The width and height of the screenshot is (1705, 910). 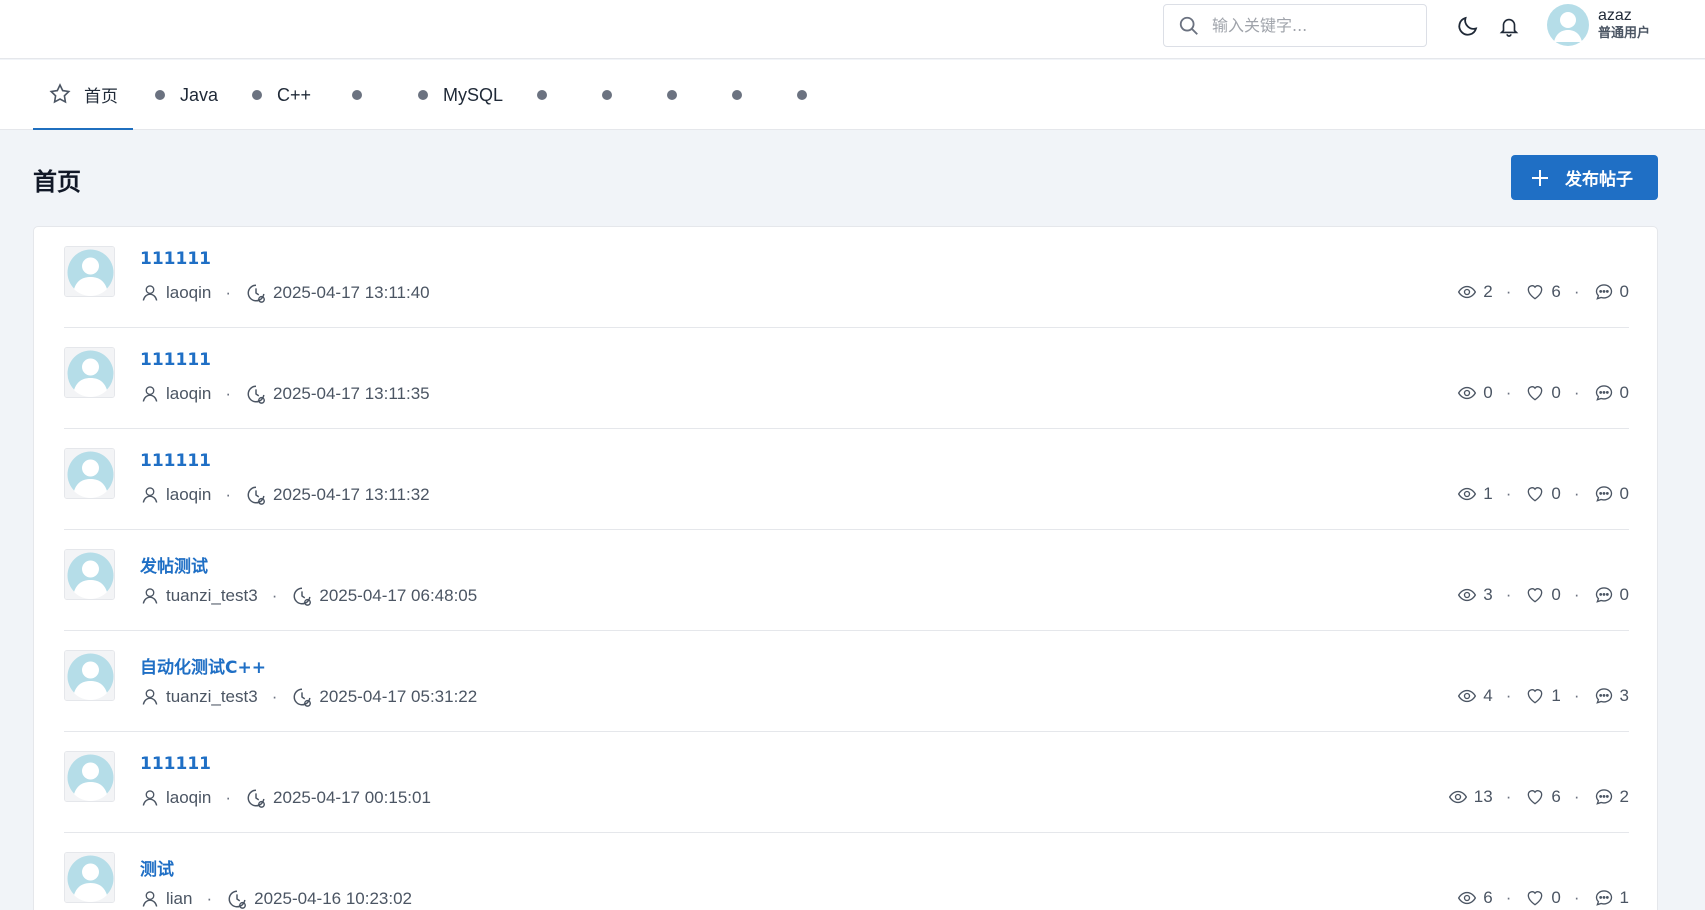 What do you see at coordinates (157, 867) in the screenshot?
I see `post-title: 测试` at bounding box center [157, 867].